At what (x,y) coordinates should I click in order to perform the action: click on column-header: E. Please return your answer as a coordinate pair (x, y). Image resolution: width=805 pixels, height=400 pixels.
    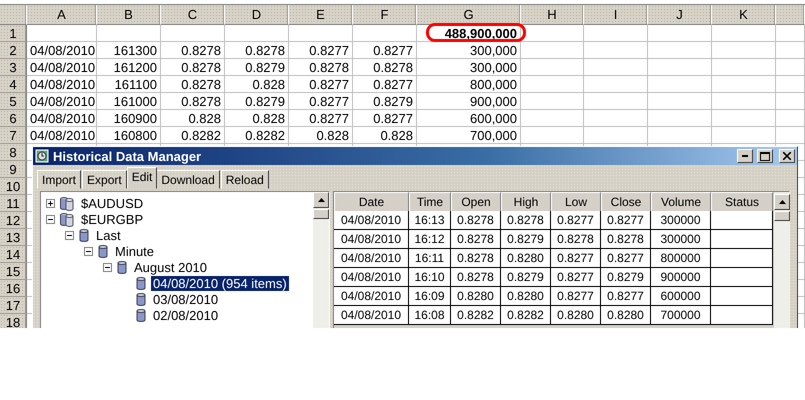
    Looking at the image, I should click on (321, 15).